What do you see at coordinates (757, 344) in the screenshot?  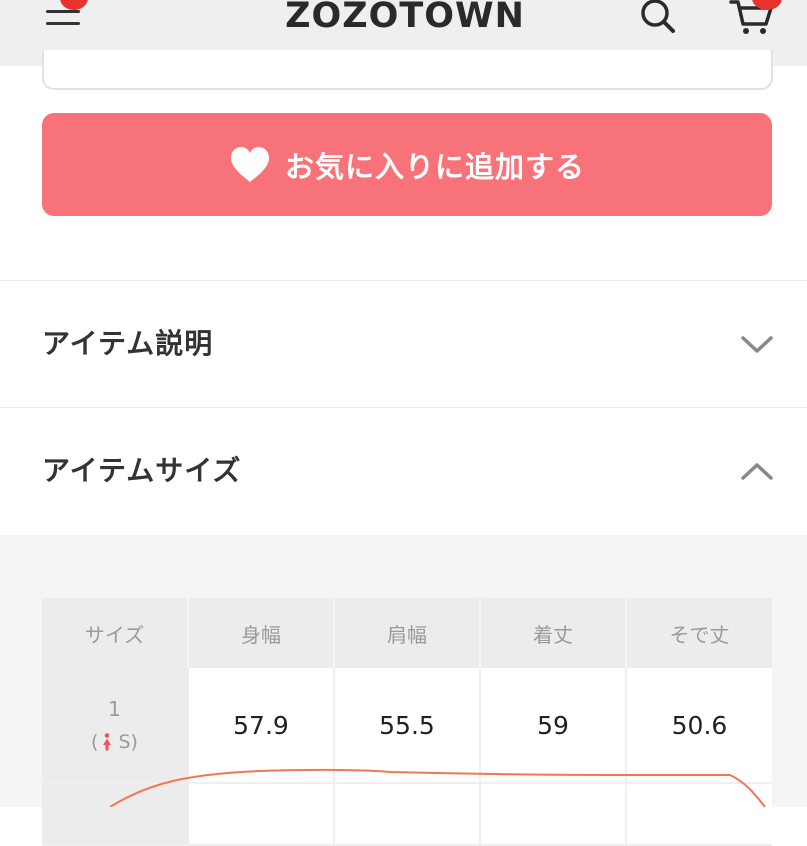 I see `chevron-down-icon` at bounding box center [757, 344].